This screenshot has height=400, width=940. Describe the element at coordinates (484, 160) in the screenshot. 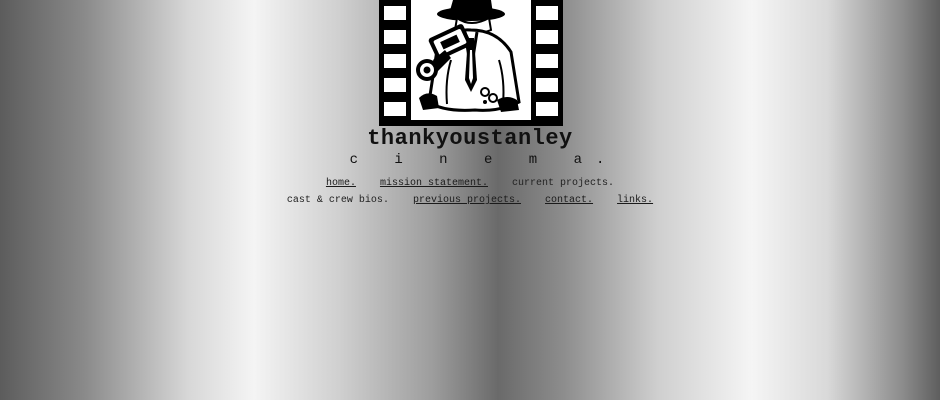

I see `site-subtitle: c i n e m a.` at that location.